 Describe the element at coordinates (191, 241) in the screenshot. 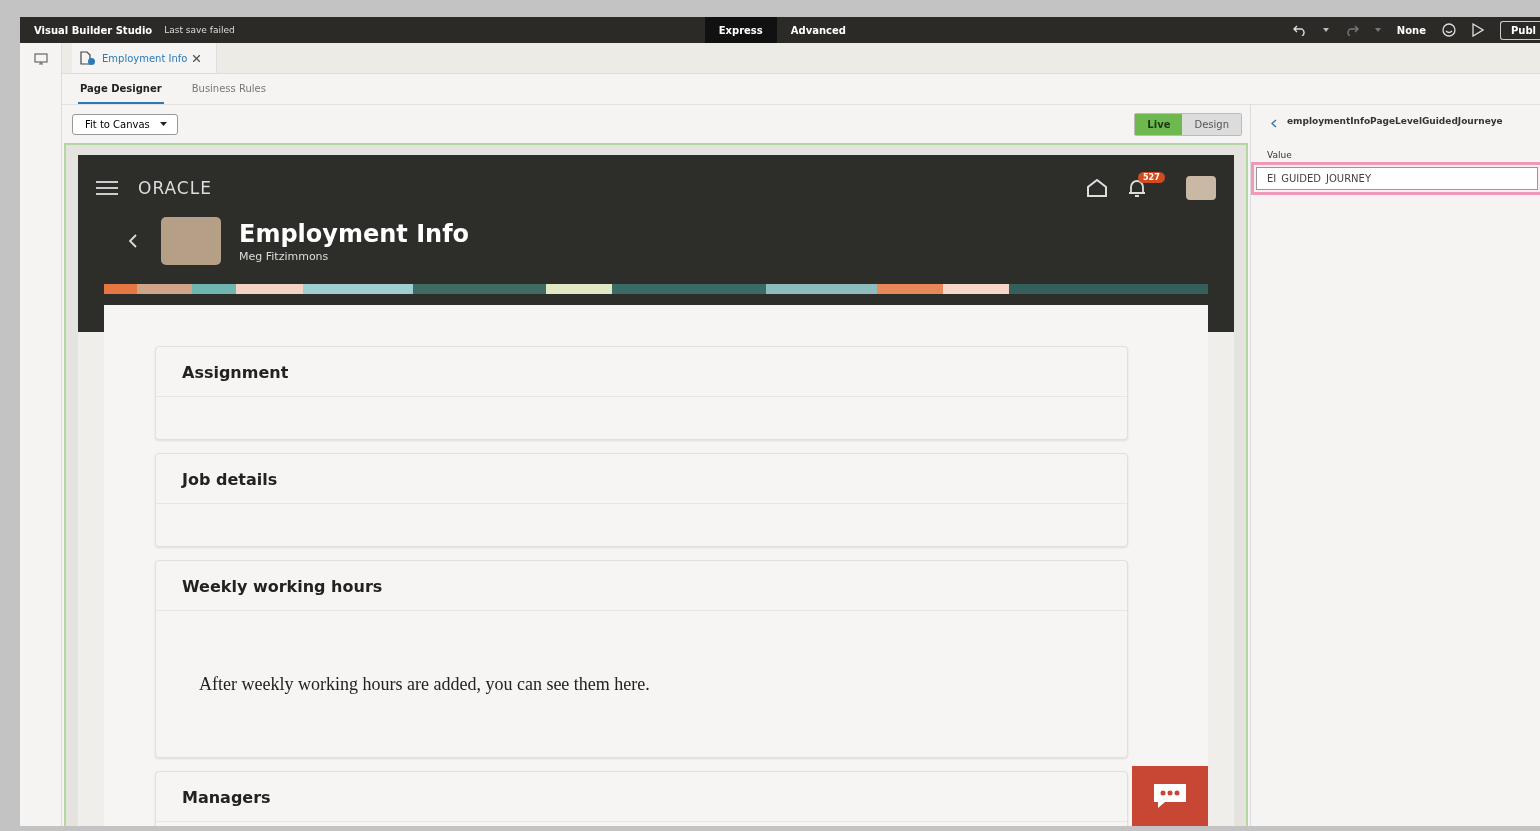

I see `photo-placeholder` at that location.